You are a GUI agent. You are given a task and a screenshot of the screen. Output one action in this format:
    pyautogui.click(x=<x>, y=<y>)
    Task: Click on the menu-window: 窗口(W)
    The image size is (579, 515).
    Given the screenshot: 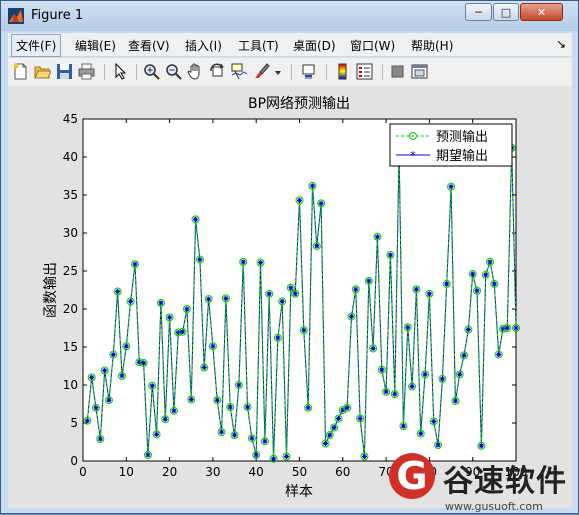 What is the action you would take?
    pyautogui.click(x=372, y=45)
    